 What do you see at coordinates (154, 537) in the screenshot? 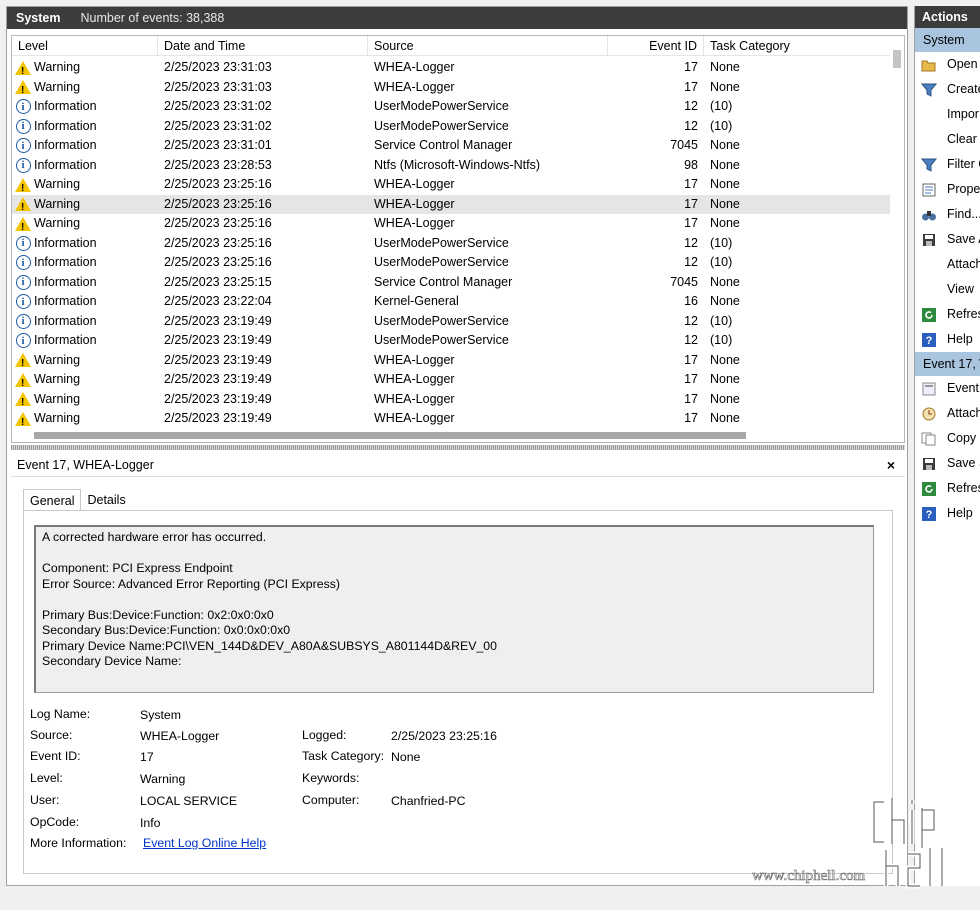
I see `message-line: A corrected hardware error has occurred.` at bounding box center [154, 537].